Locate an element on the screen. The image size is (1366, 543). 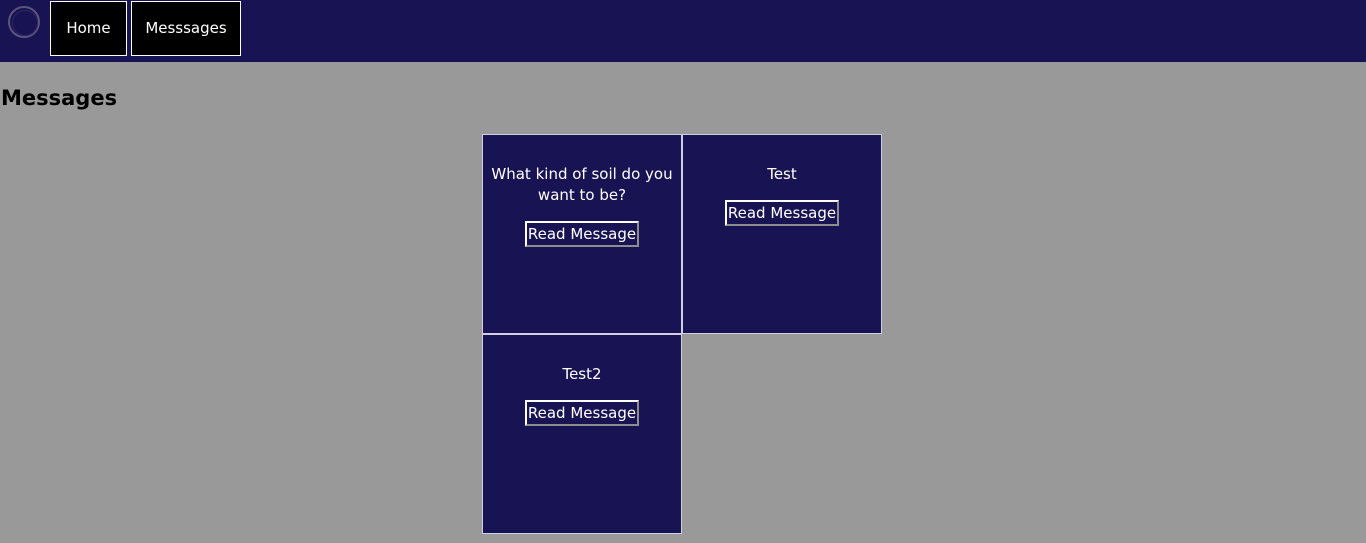
ring-logo-icon is located at coordinates (24, 22).